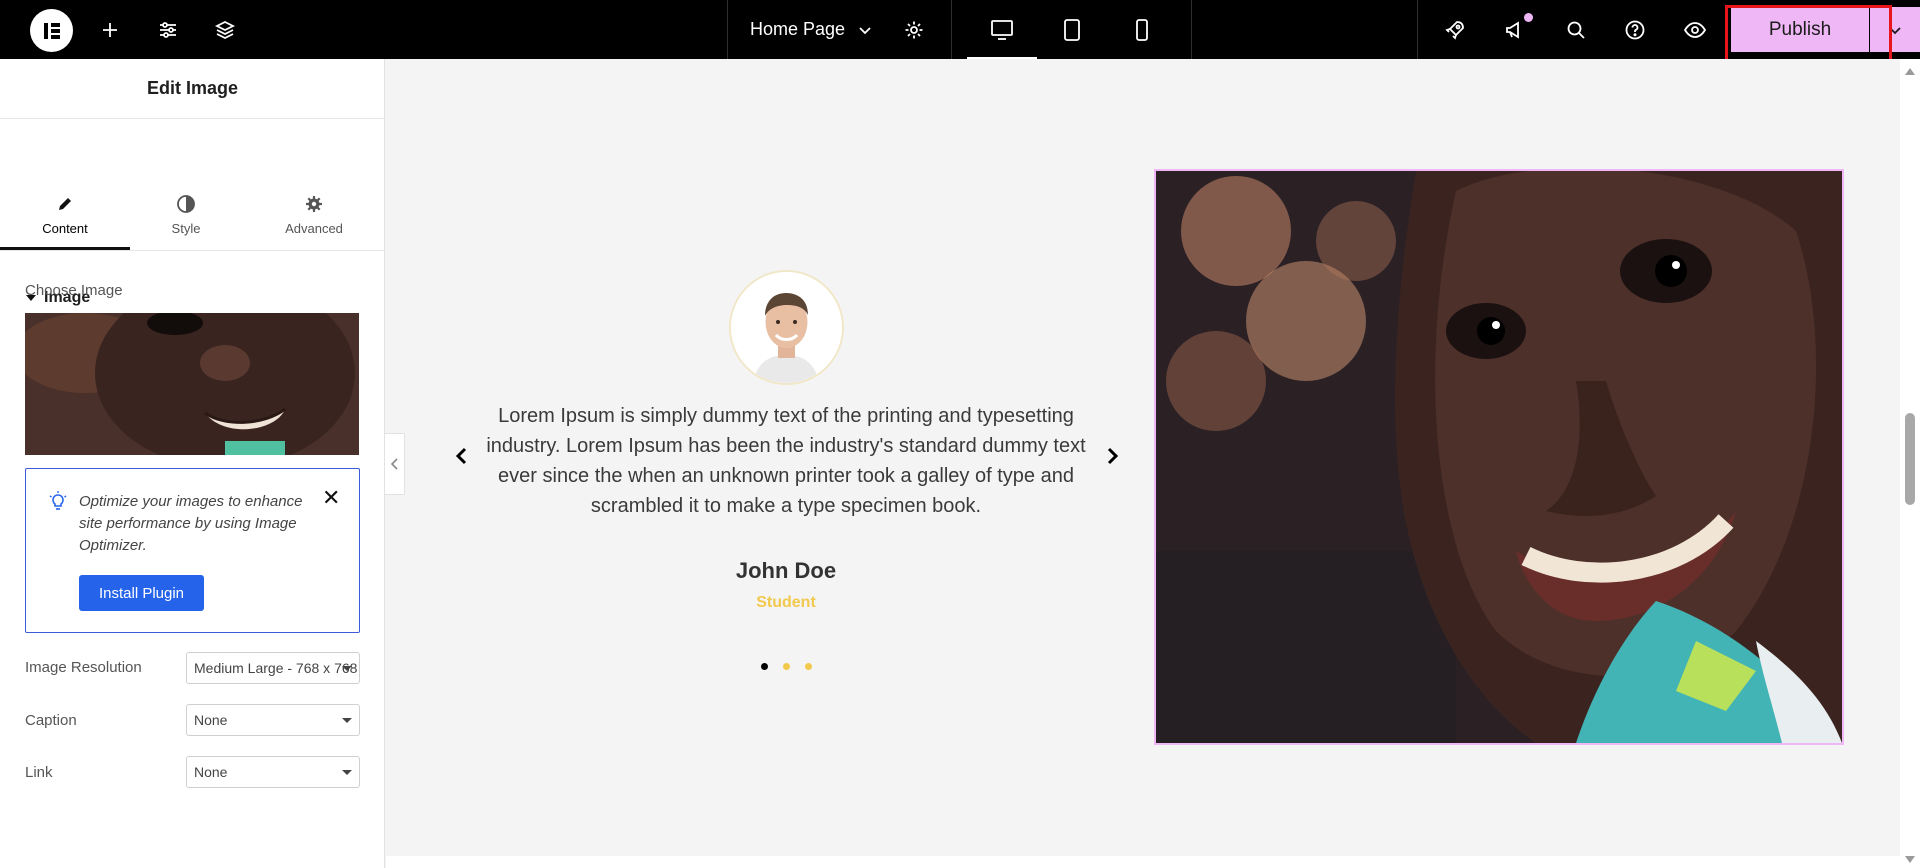 This screenshot has width=1920, height=868. I want to click on tab-advanced: Advanced, so click(314, 184).